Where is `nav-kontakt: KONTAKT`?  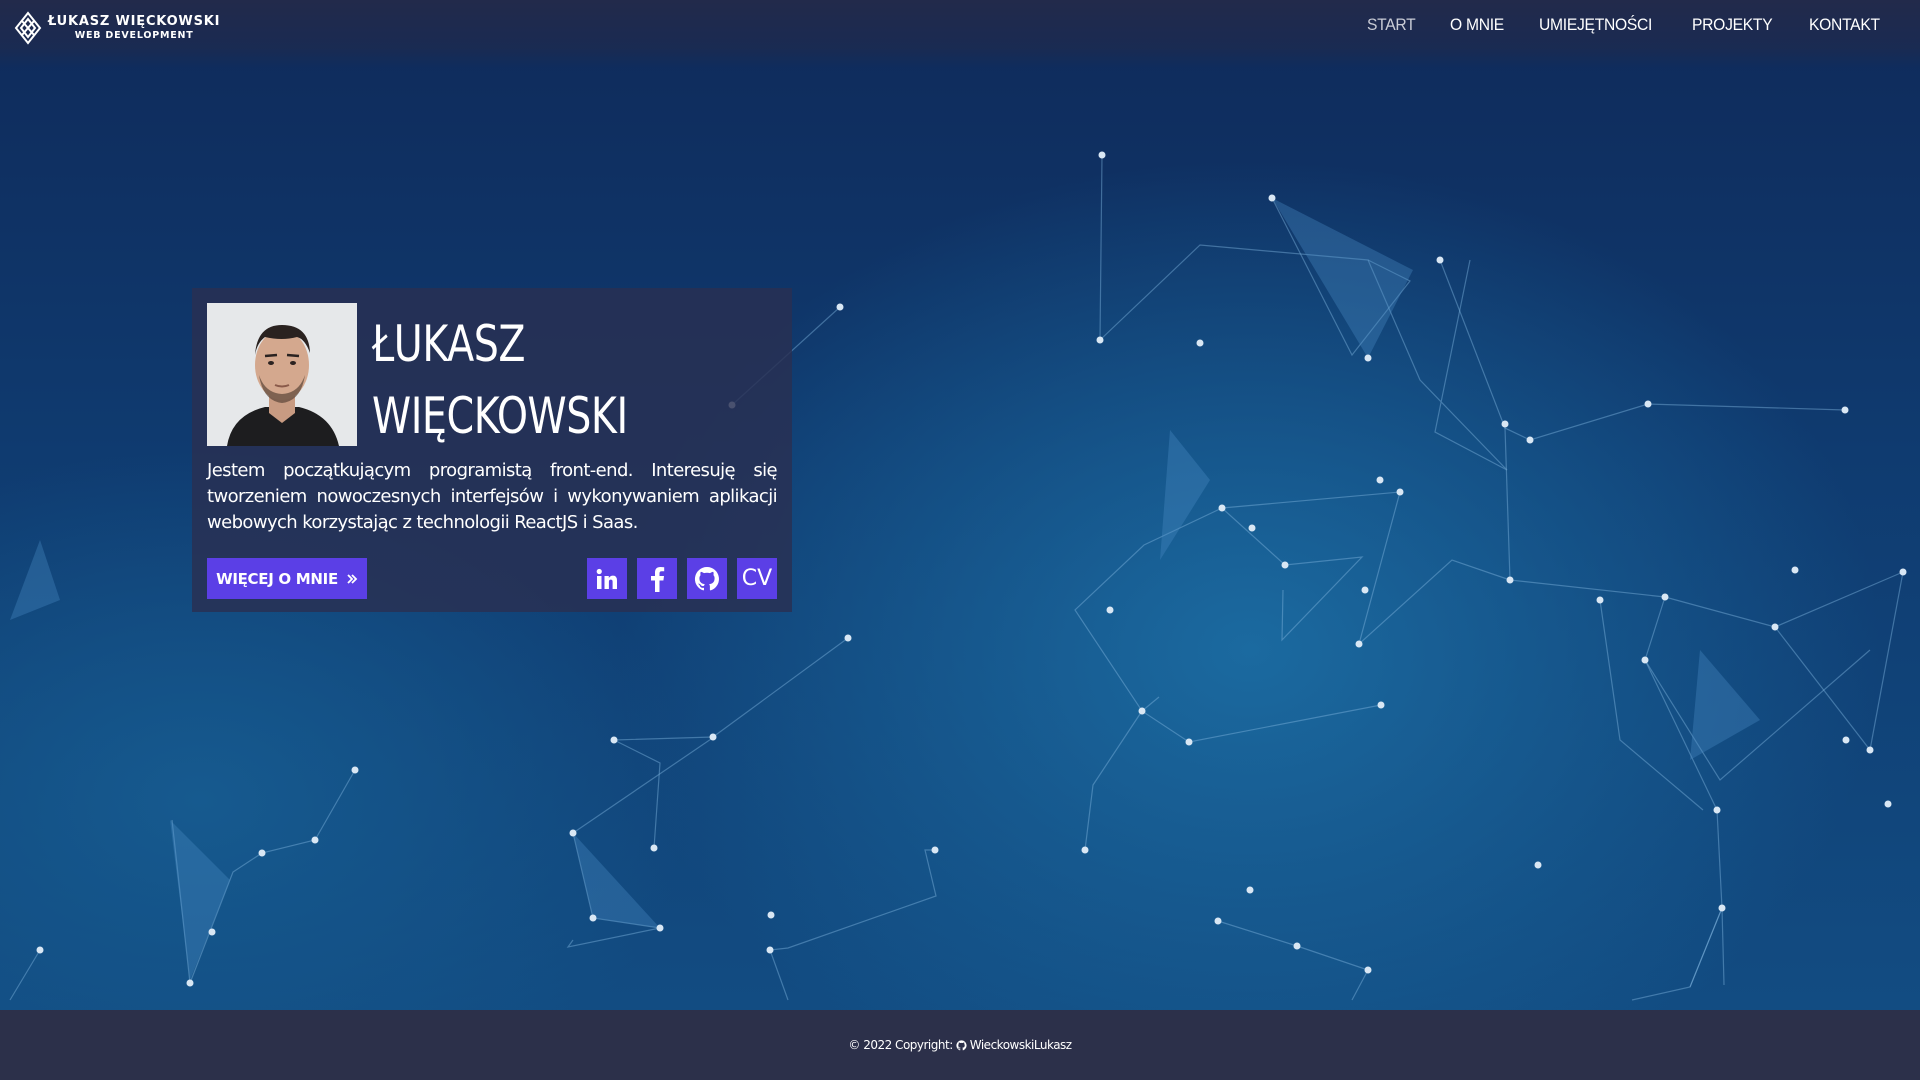 nav-kontakt: KONTAKT is located at coordinates (1844, 25).